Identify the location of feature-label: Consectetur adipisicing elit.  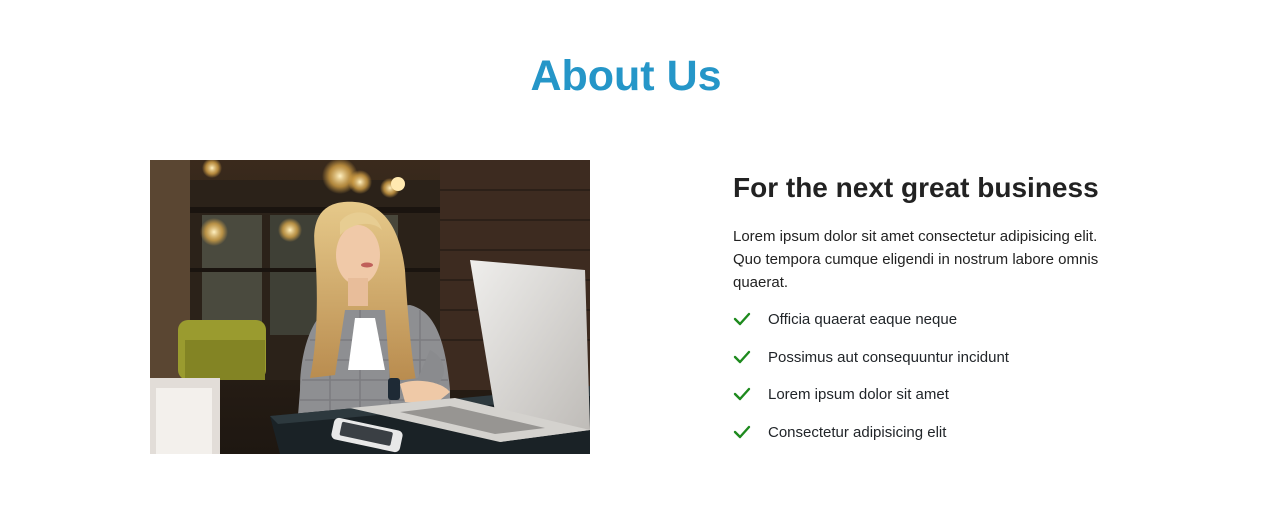
(857, 432).